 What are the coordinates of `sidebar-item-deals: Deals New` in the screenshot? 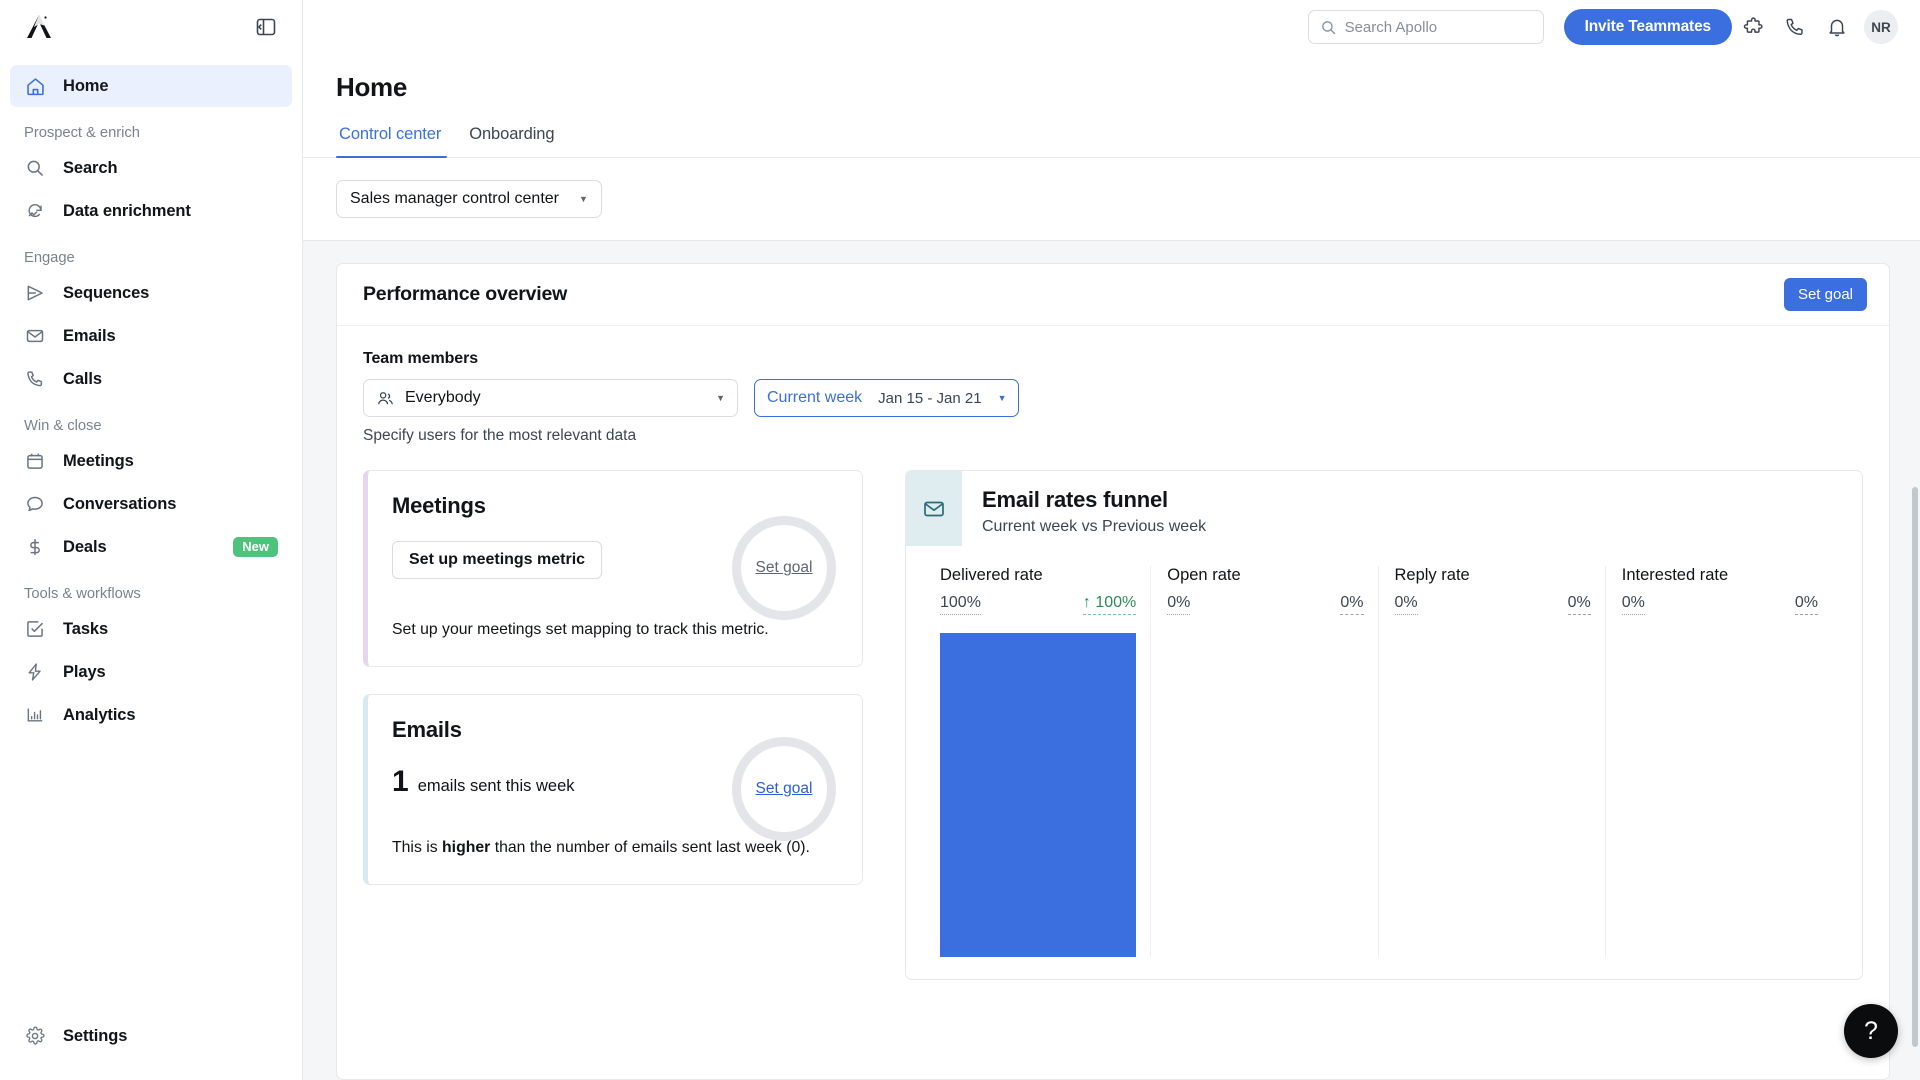 It's located at (151, 547).